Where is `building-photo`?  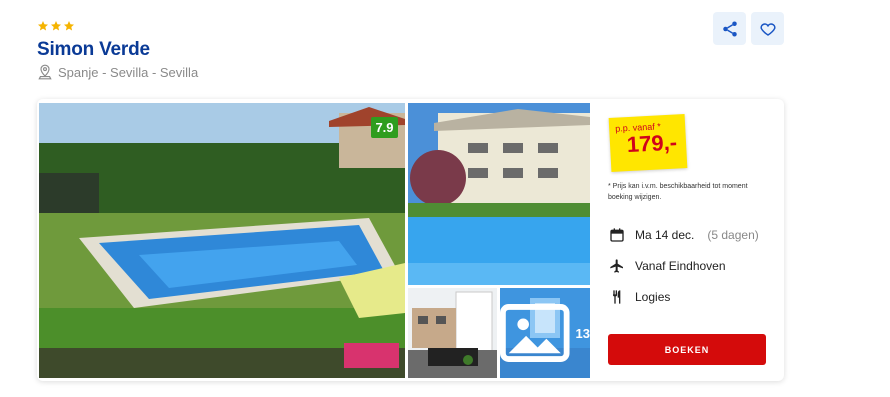
building-photo is located at coordinates (499, 194).